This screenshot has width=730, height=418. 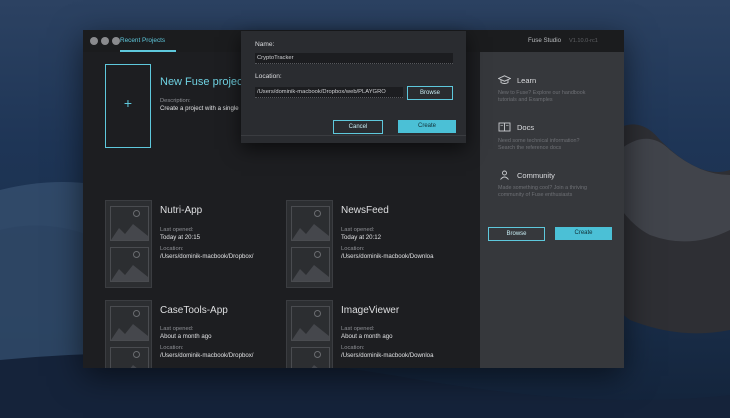 What do you see at coordinates (504, 127) in the screenshot?
I see `book-icon` at bounding box center [504, 127].